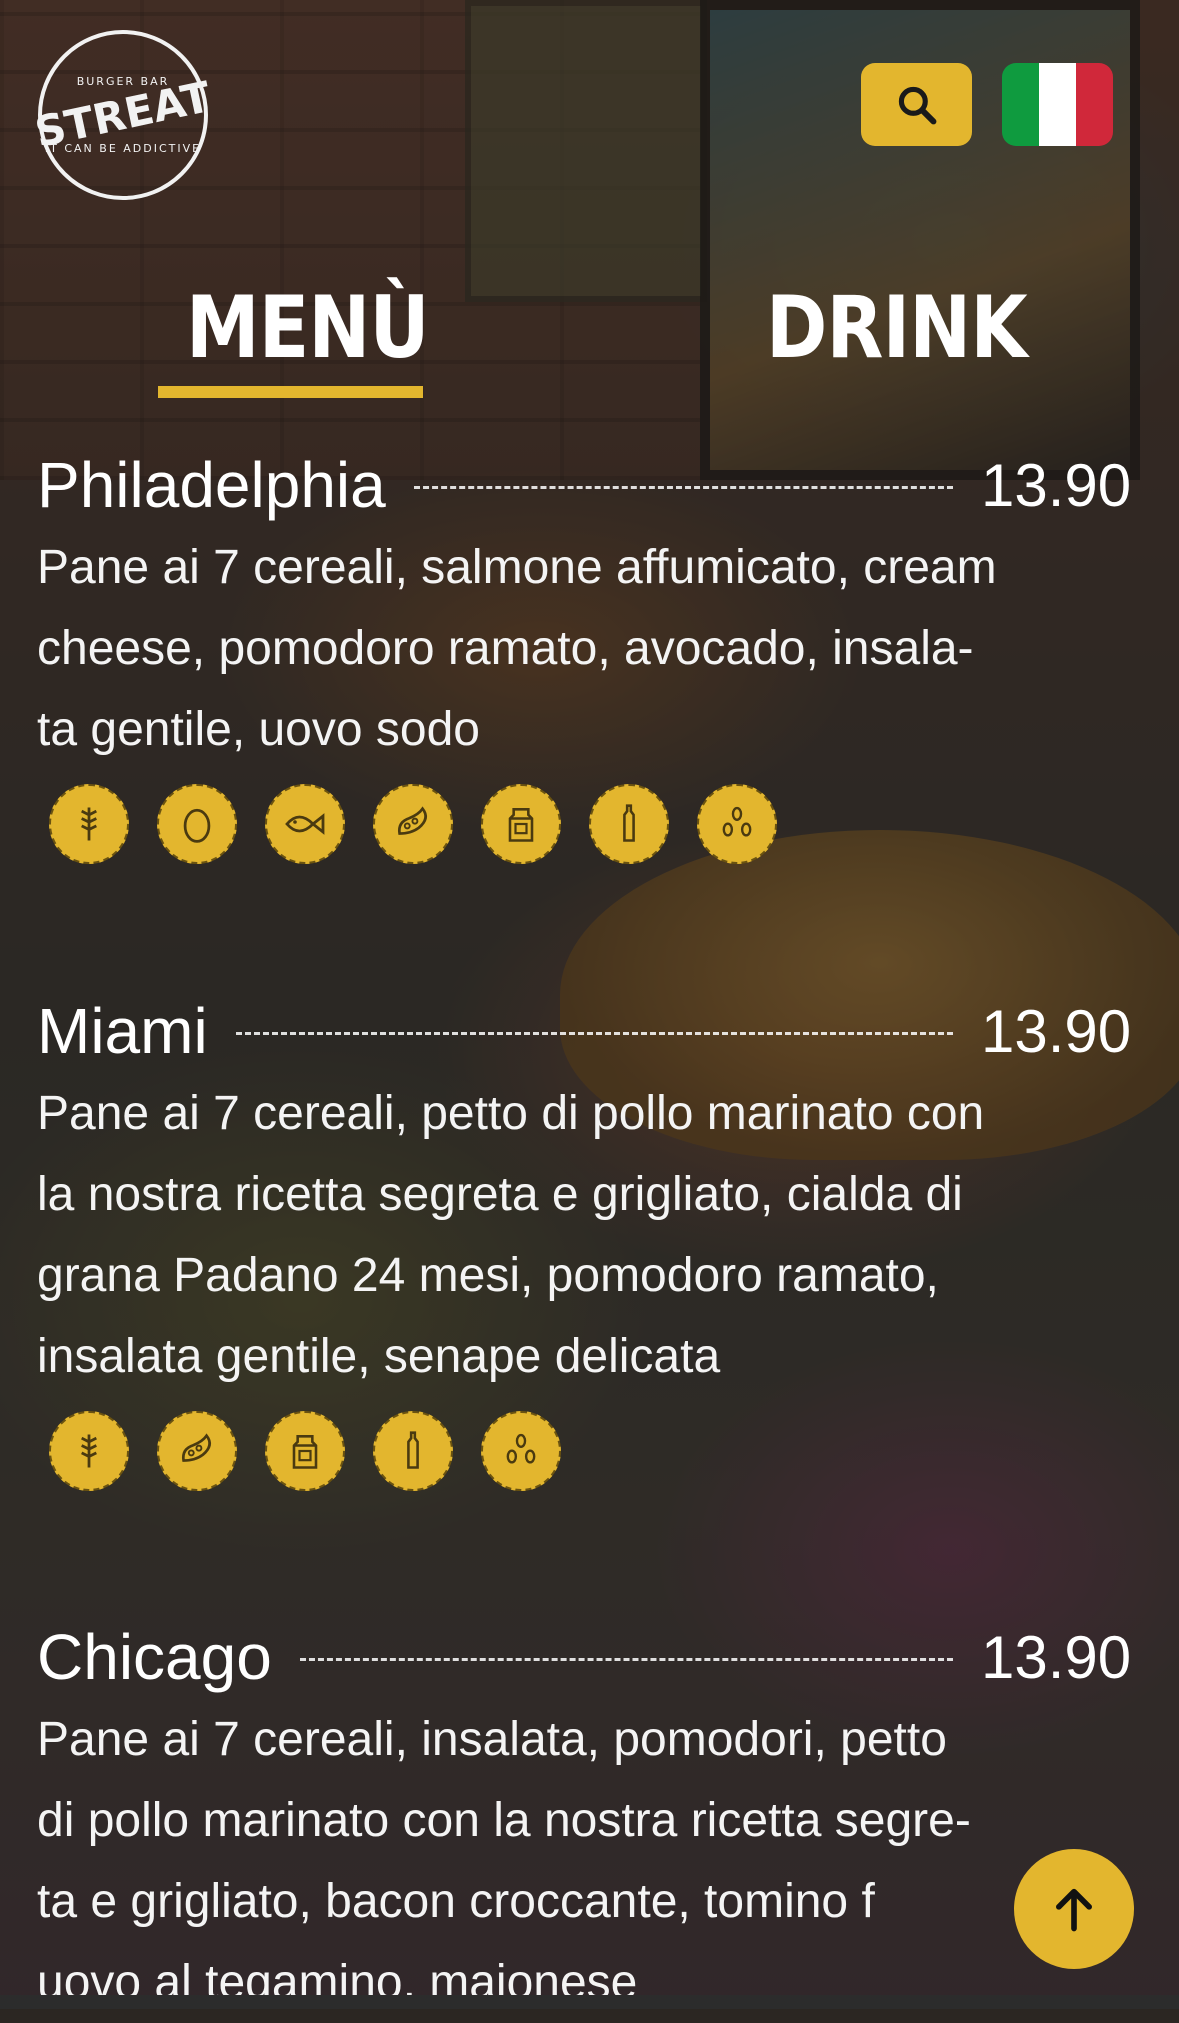 This screenshot has width=1179, height=2023. What do you see at coordinates (290, 392) in the screenshot?
I see `active-tab-indicator` at bounding box center [290, 392].